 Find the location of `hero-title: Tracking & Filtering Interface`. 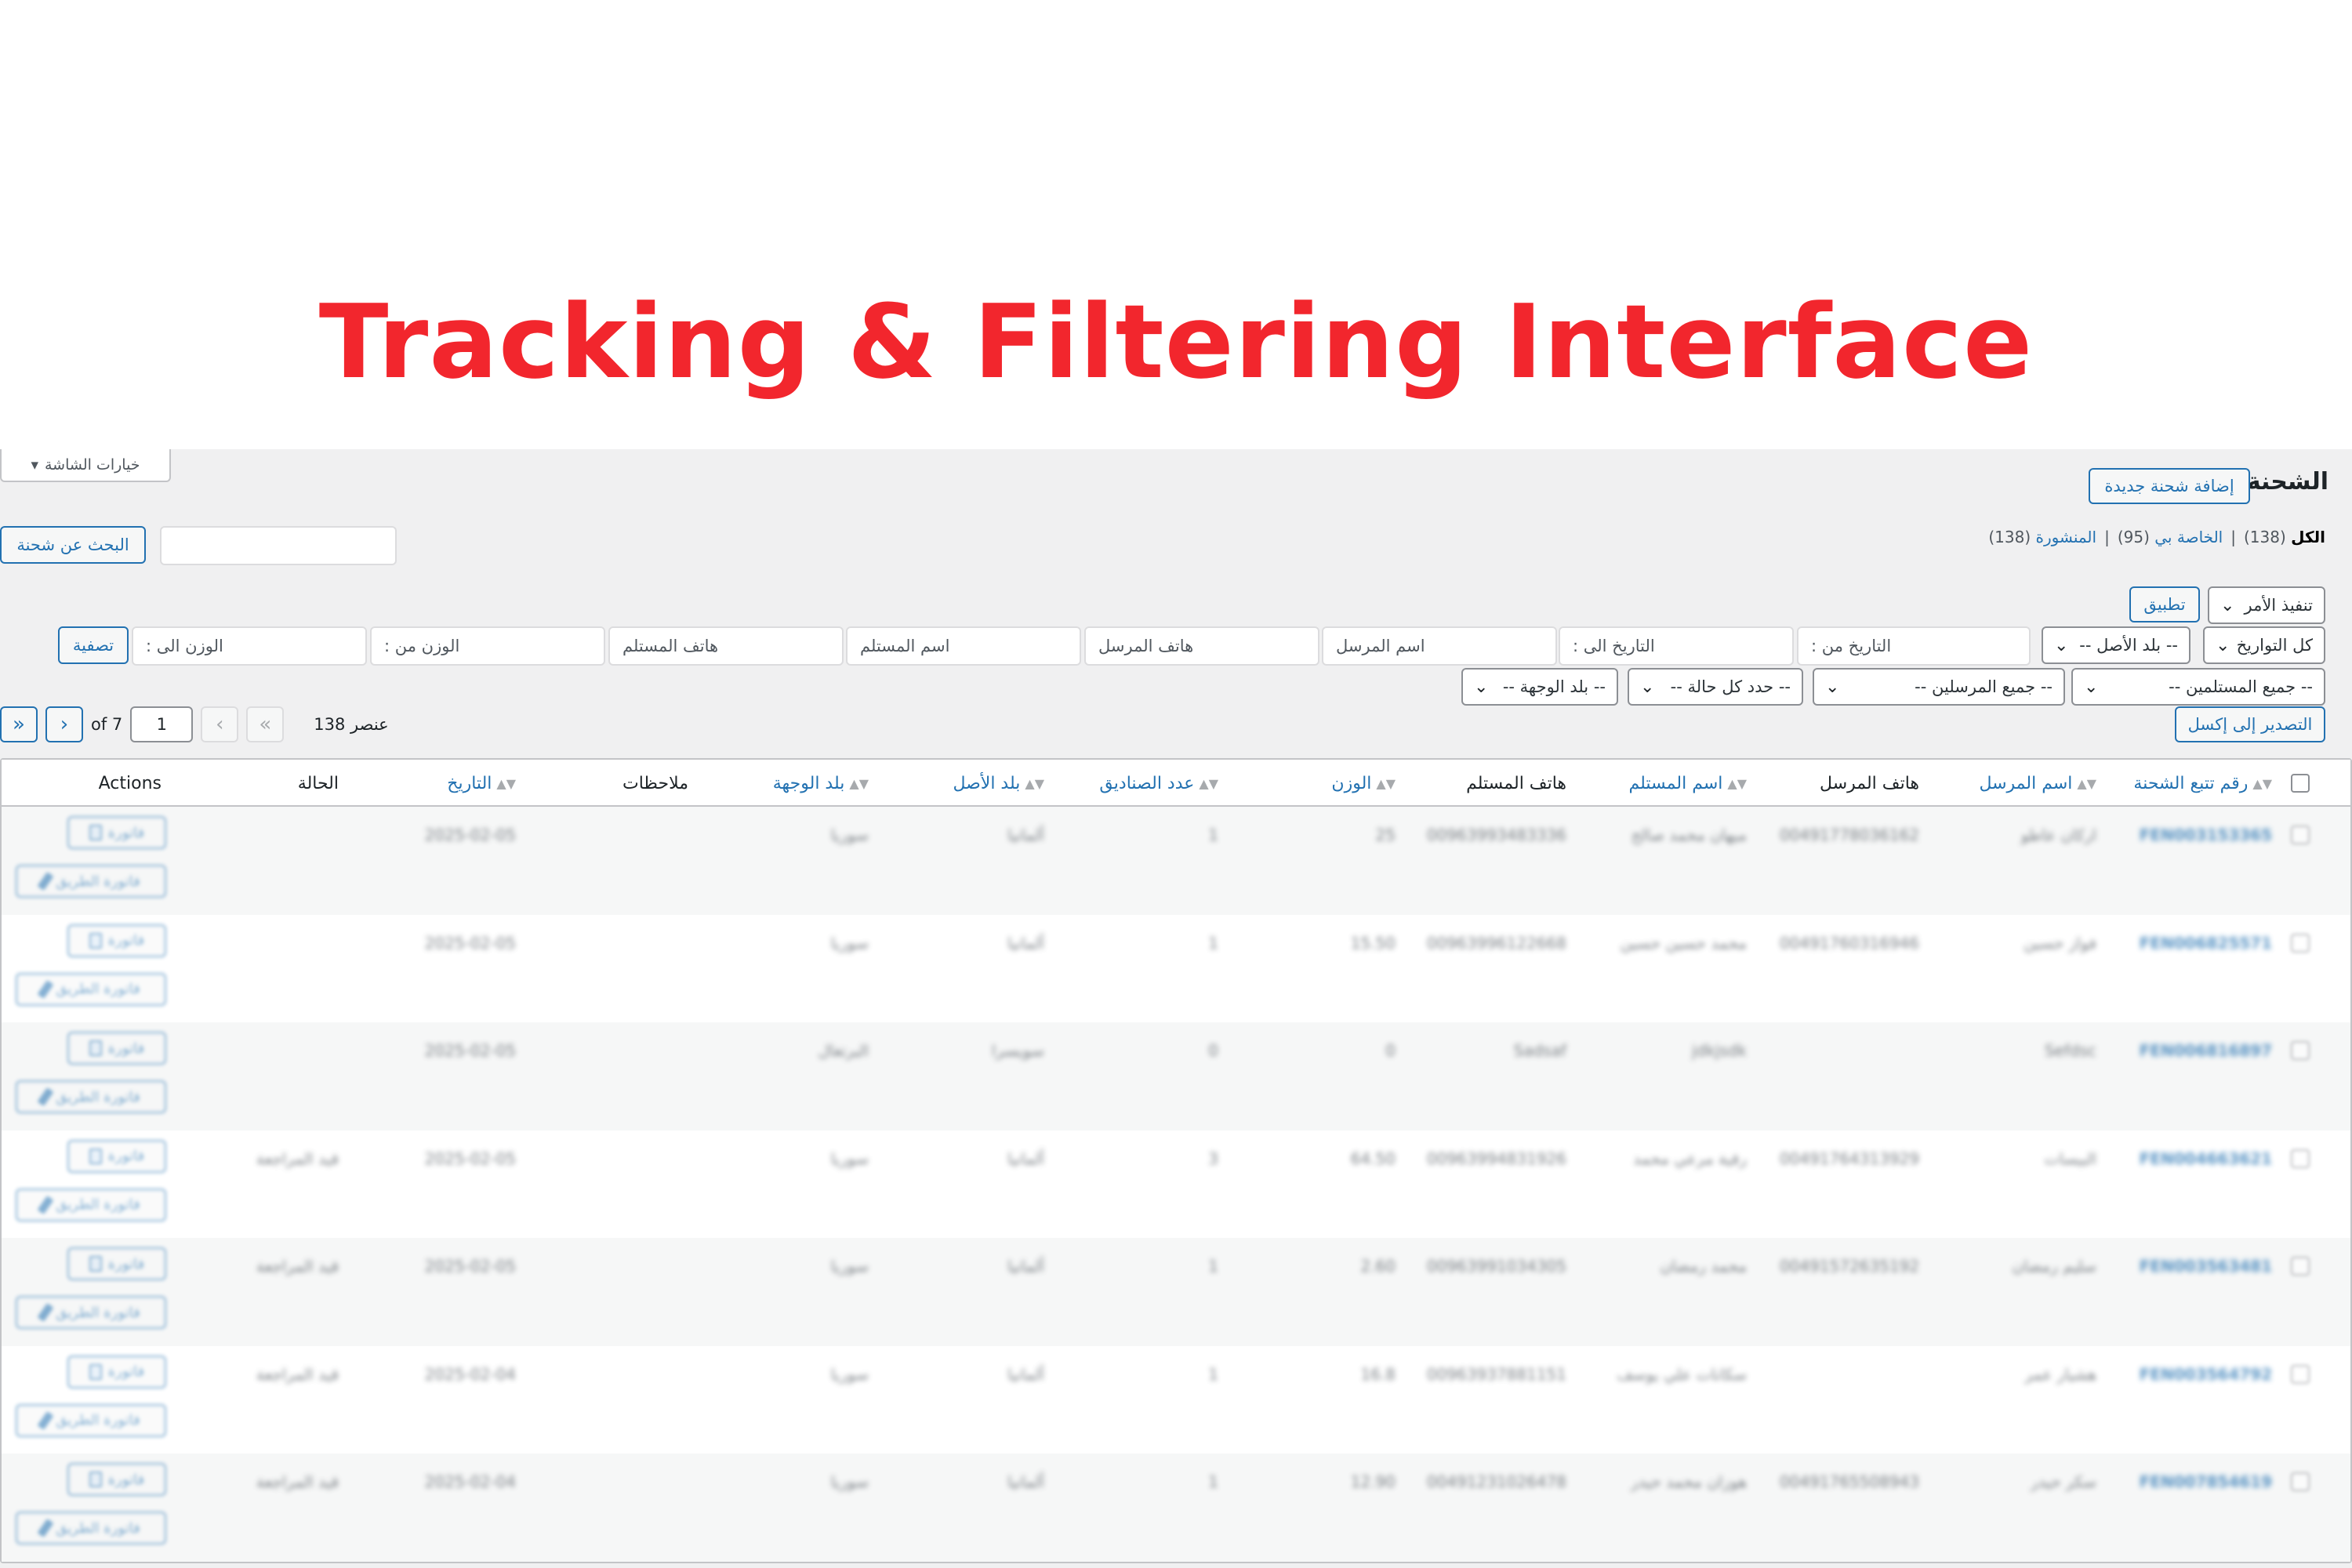

hero-title: Tracking & Filtering Interface is located at coordinates (1176, 341).